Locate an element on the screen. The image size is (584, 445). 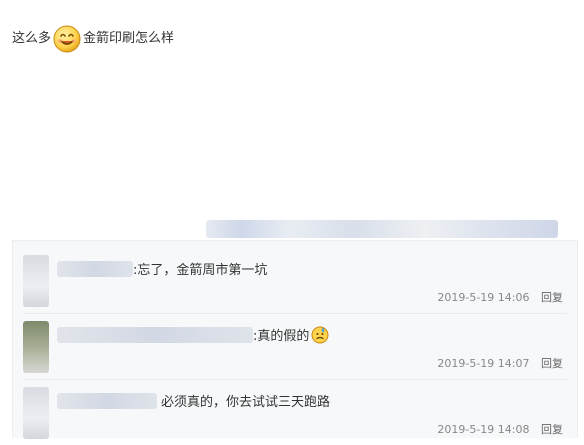
post-text: 这么多 金箭印刷怎么样 is located at coordinates (93, 39).